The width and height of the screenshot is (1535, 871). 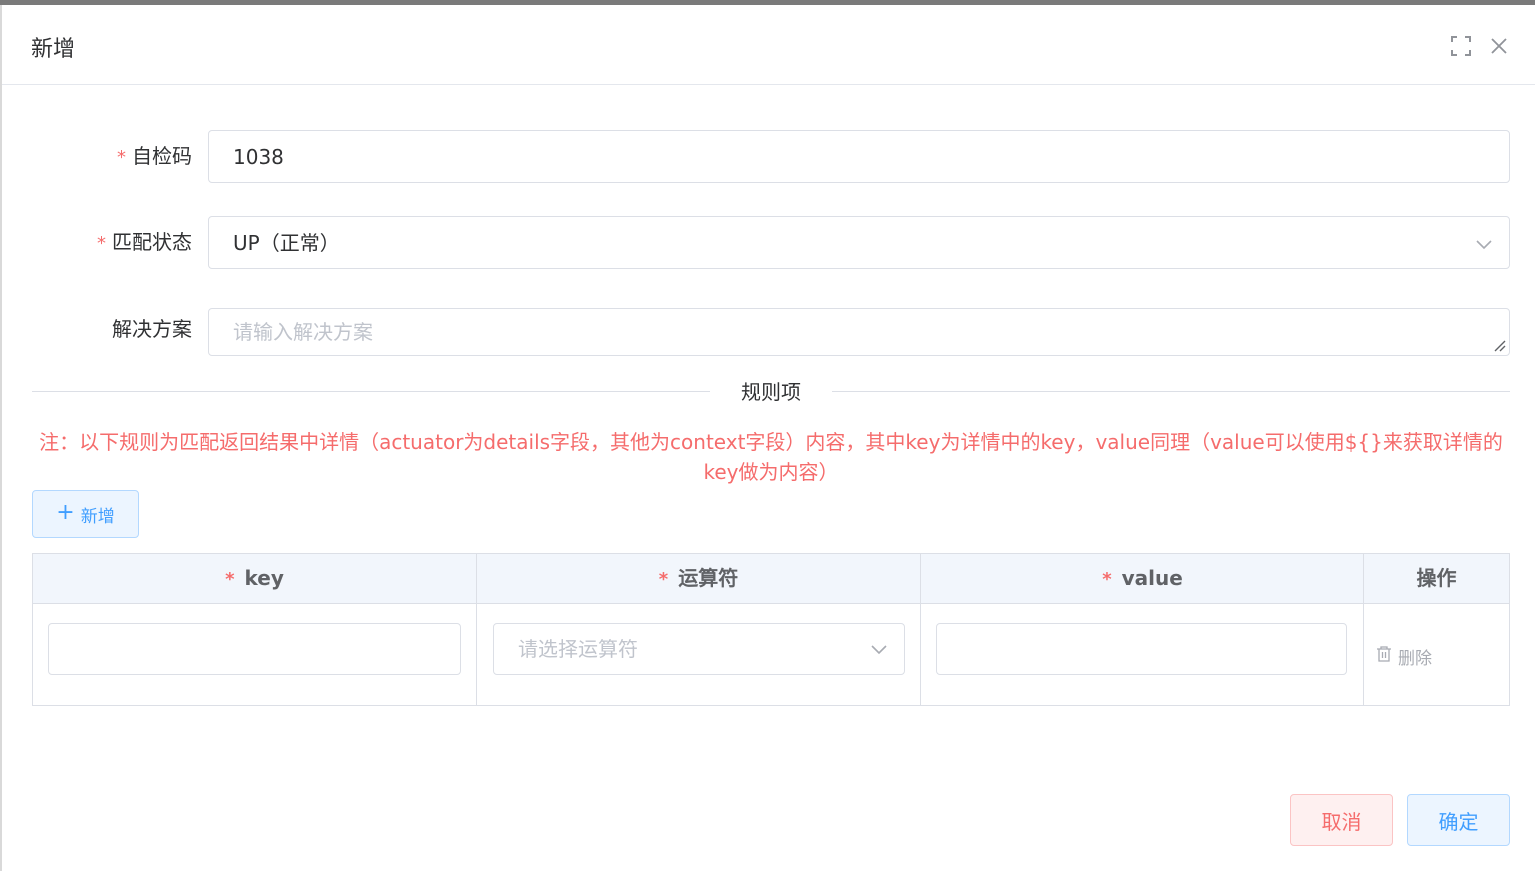 I want to click on solution-placeholder: 请输入解决方案, so click(x=303, y=332).